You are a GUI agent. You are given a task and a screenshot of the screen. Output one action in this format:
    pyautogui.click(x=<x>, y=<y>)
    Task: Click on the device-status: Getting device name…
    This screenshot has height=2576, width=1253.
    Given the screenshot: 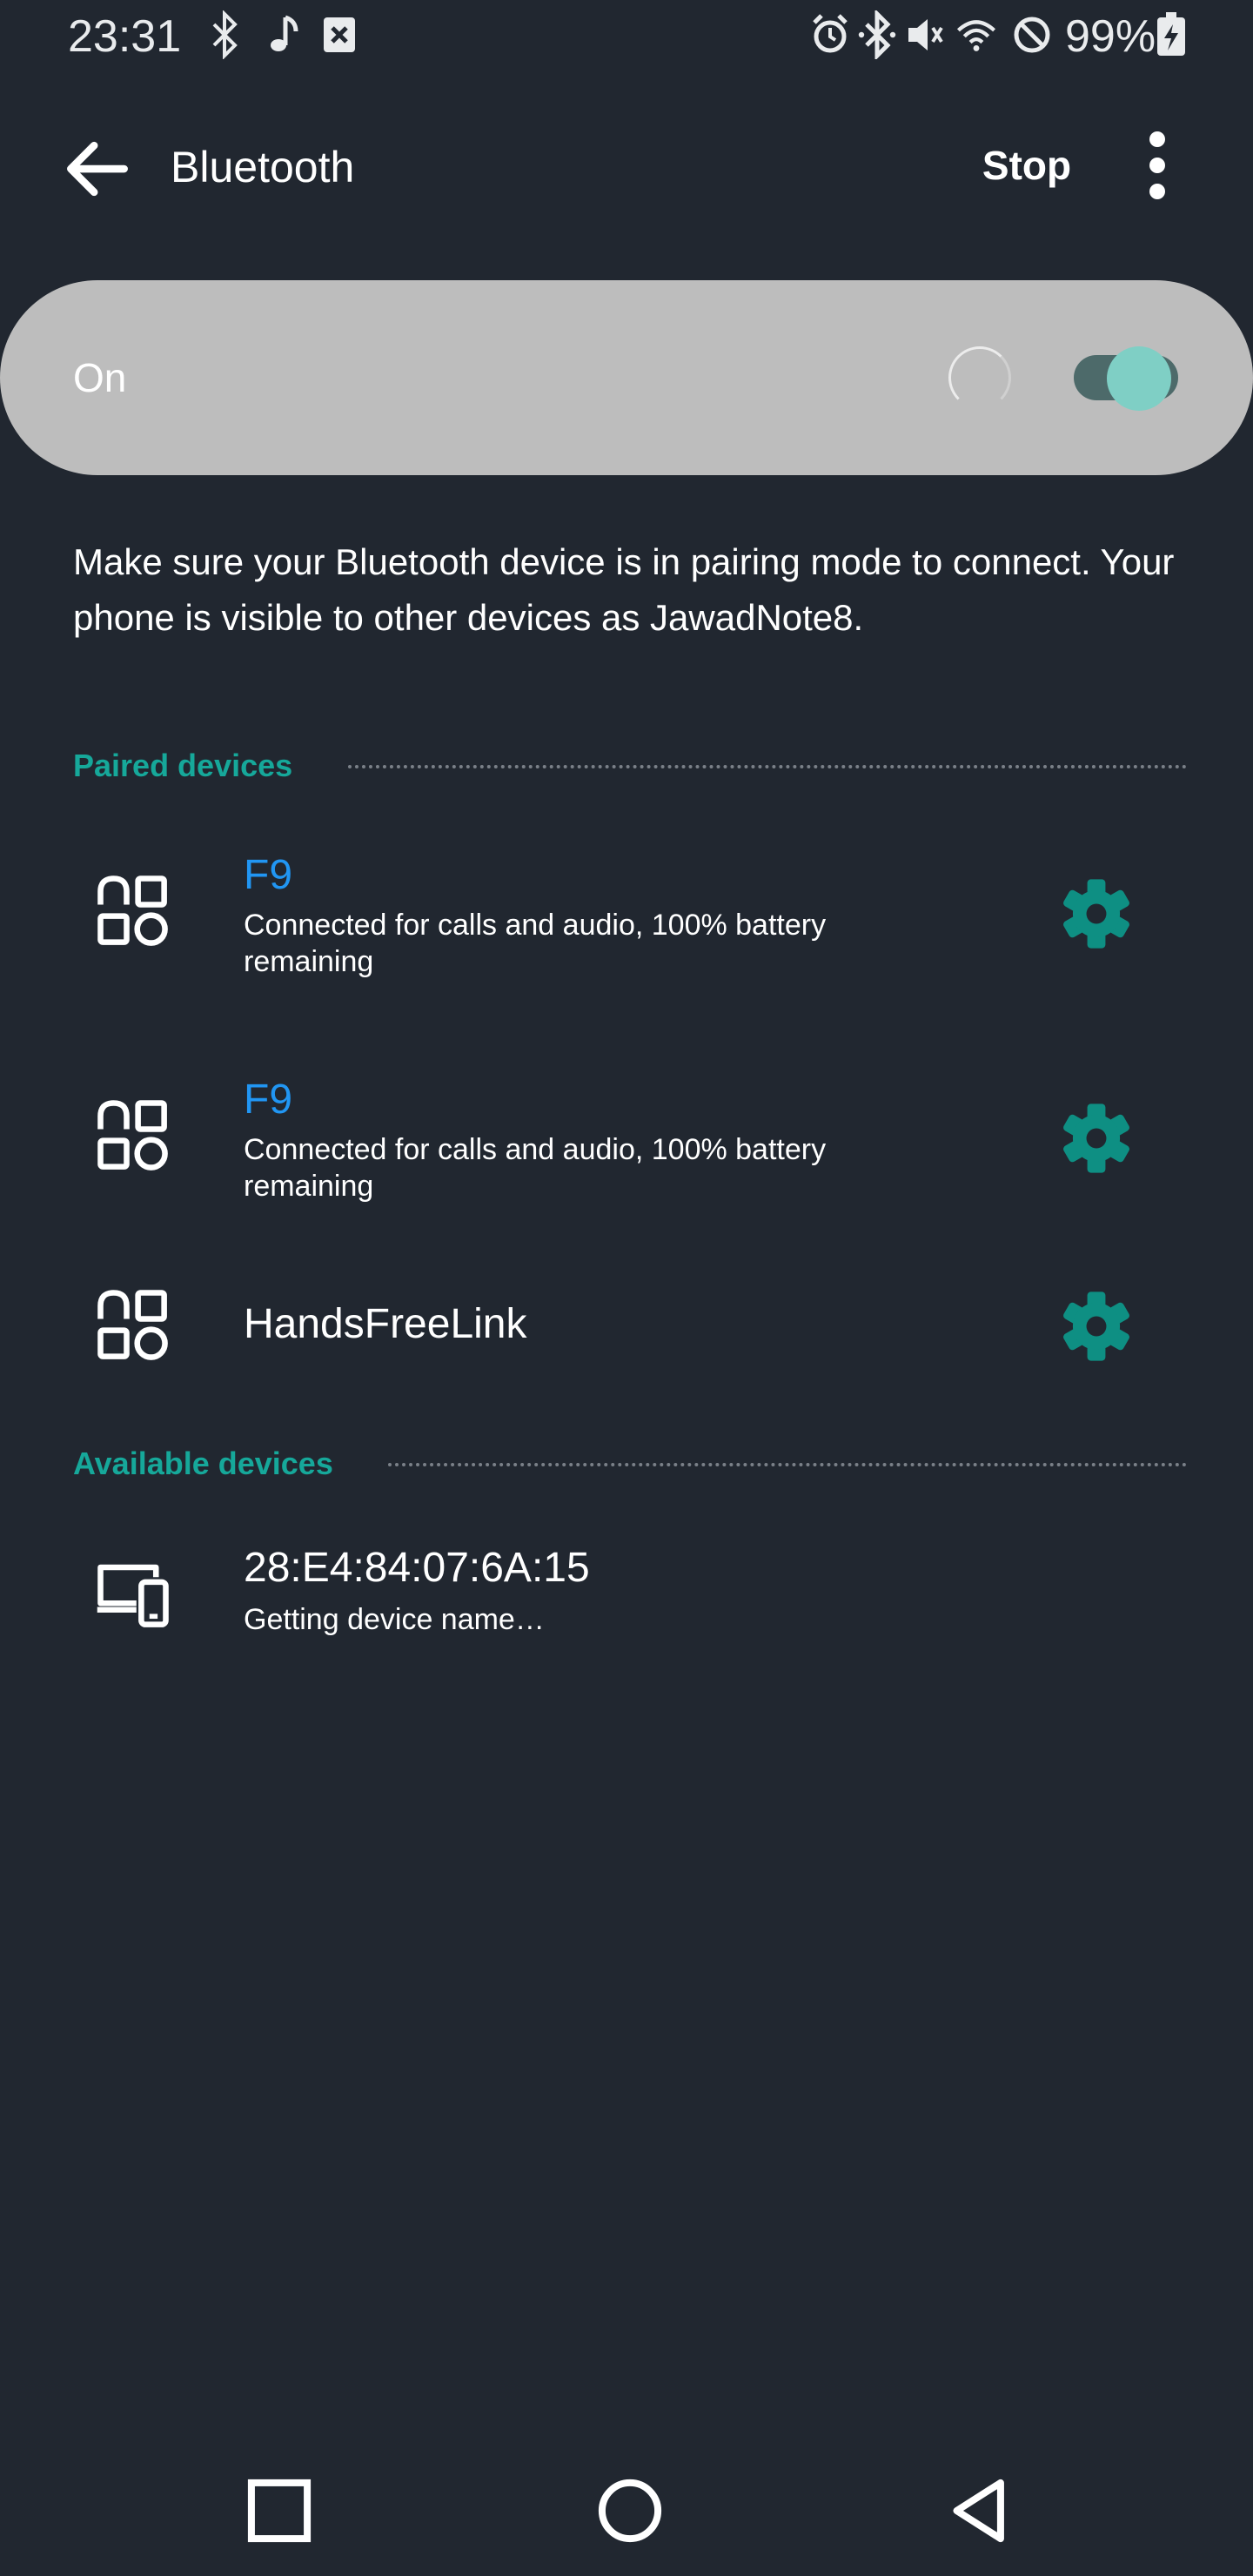 What is the action you would take?
    pyautogui.click(x=394, y=1619)
    